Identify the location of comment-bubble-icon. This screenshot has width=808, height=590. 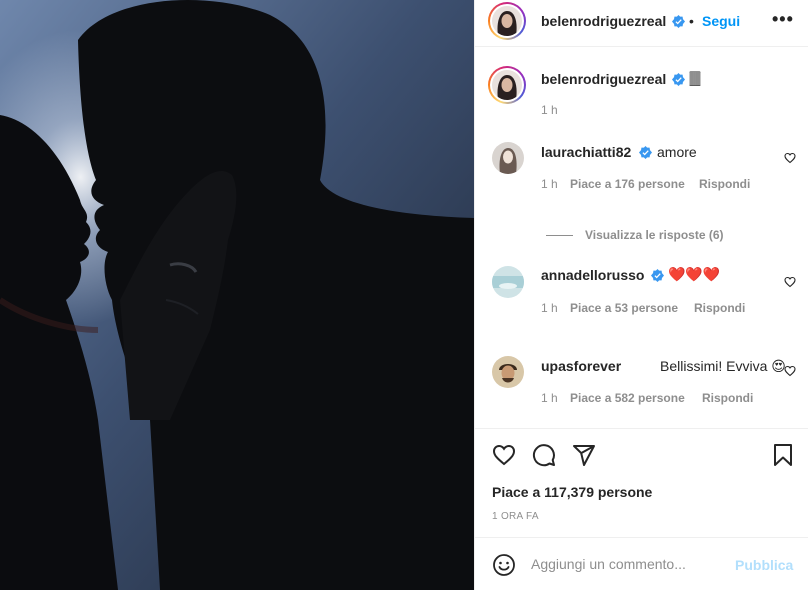
(544, 455).